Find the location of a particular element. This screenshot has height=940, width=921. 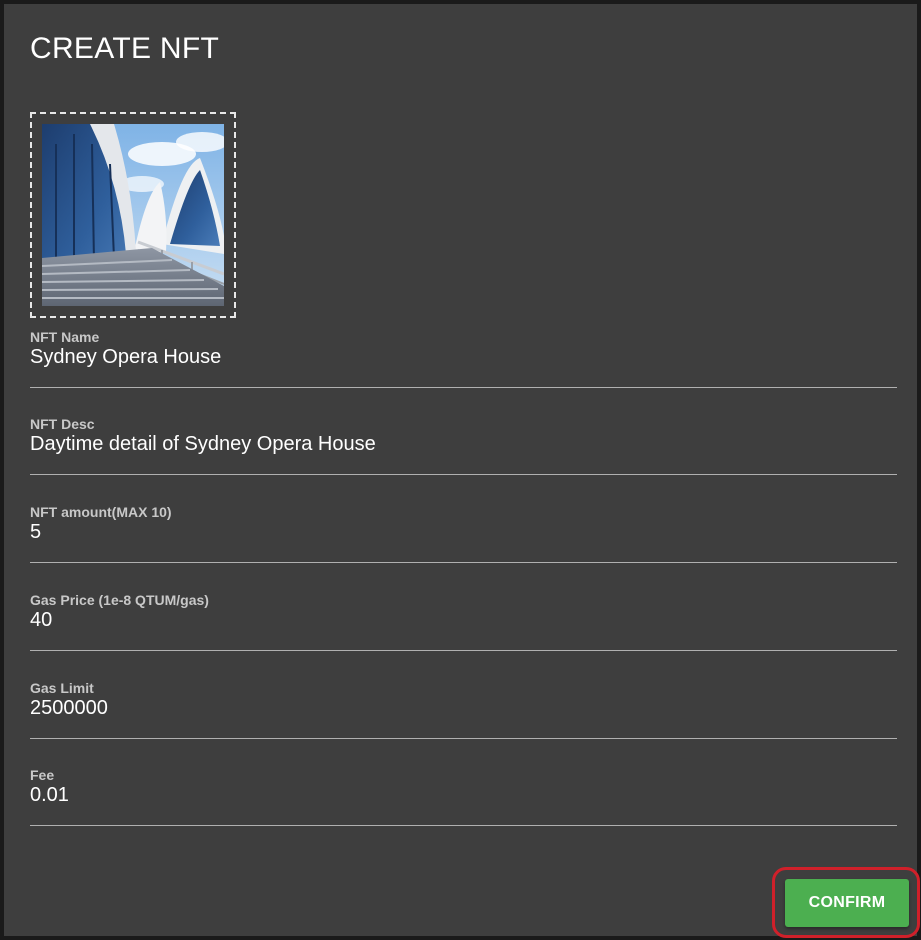

nft-image-upload is located at coordinates (133, 215).